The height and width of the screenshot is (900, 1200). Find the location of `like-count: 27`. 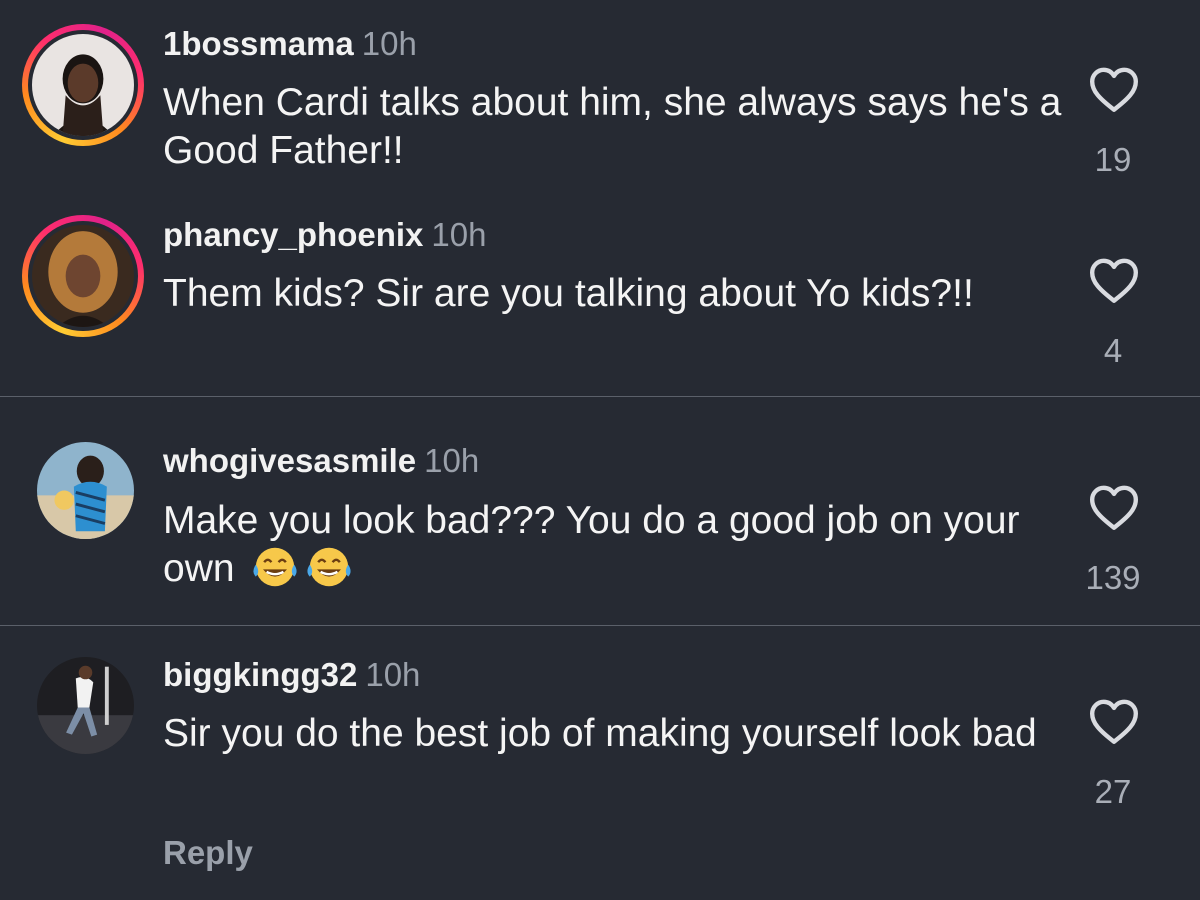

like-count: 27 is located at coordinates (1113, 791).